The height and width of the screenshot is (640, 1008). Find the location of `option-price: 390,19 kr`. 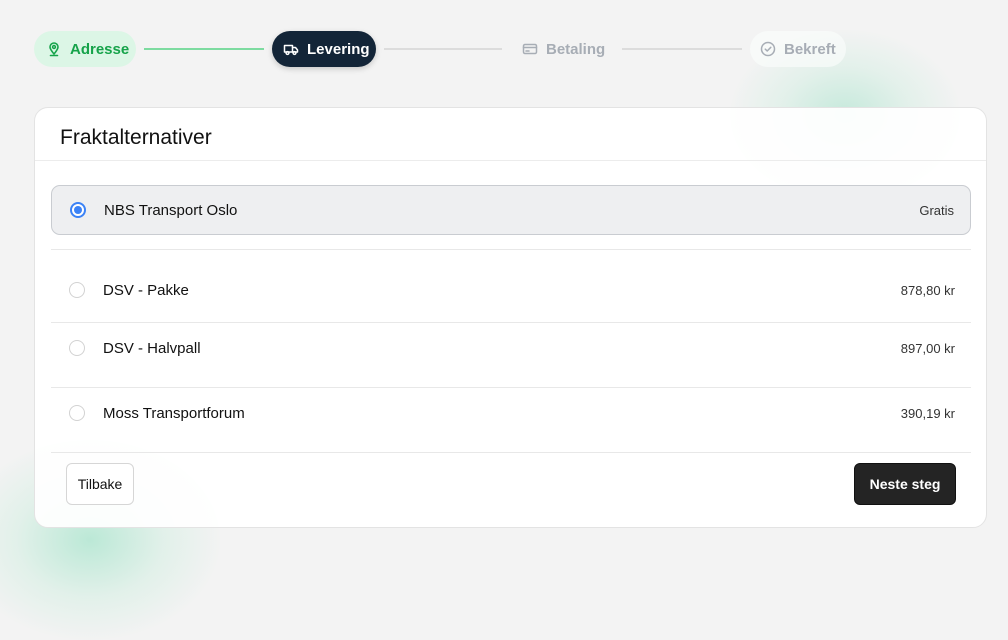

option-price: 390,19 kr is located at coordinates (927, 413).